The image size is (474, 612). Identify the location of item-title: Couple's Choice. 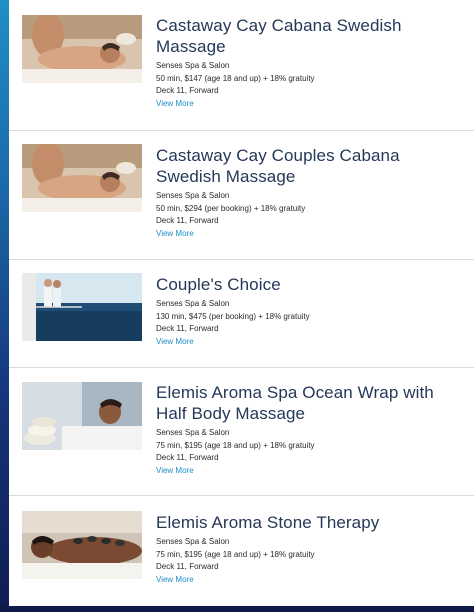
(311, 284).